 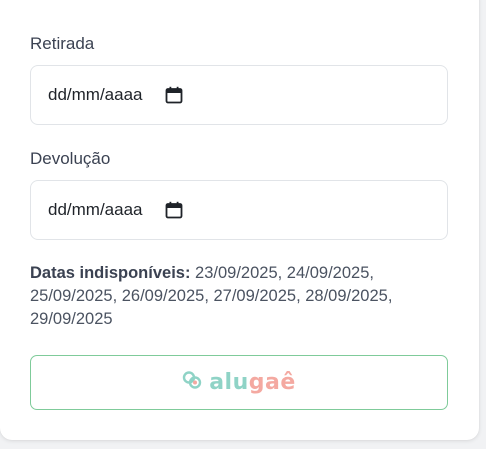 What do you see at coordinates (62, 43) in the screenshot?
I see `pickup-label: Retirada` at bounding box center [62, 43].